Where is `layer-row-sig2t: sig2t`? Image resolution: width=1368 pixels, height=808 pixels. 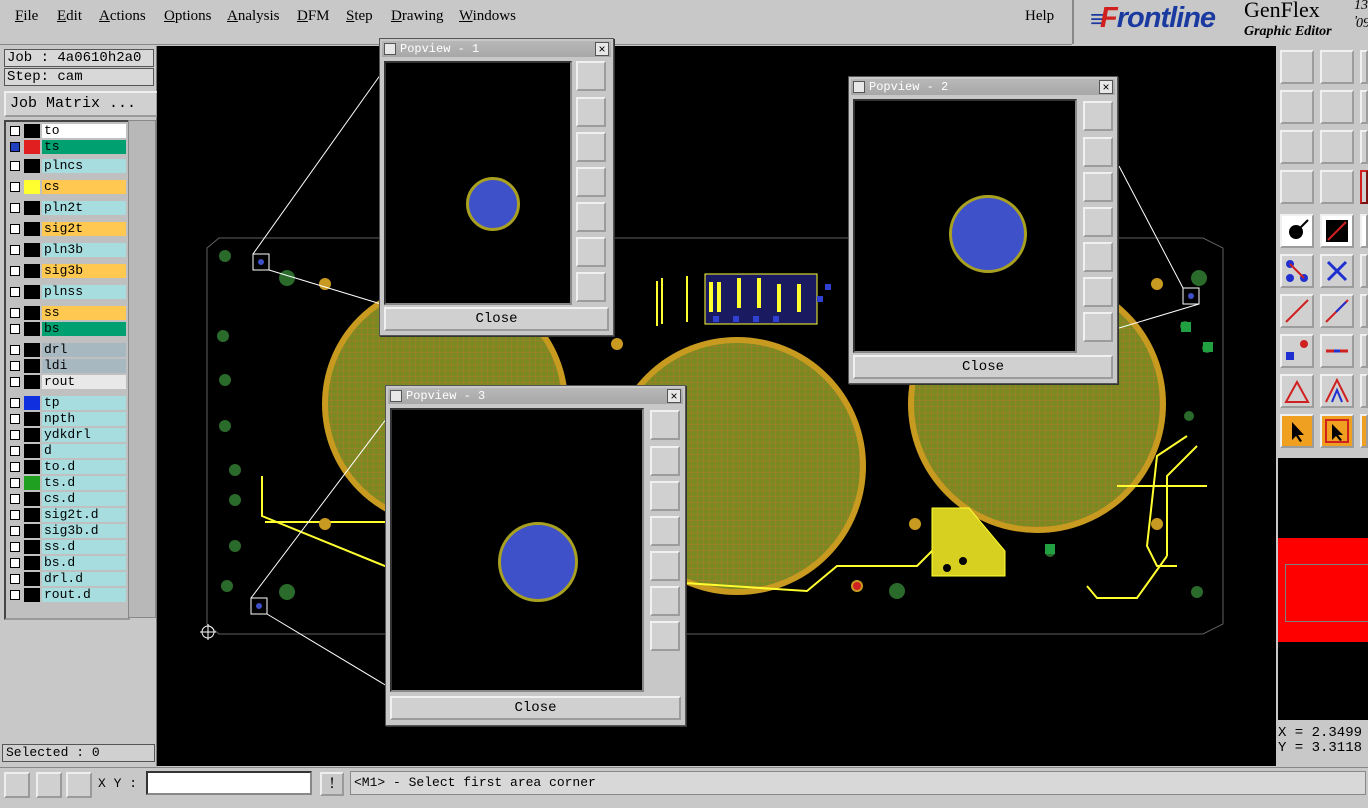 layer-row-sig2t: sig2t is located at coordinates (67, 229).